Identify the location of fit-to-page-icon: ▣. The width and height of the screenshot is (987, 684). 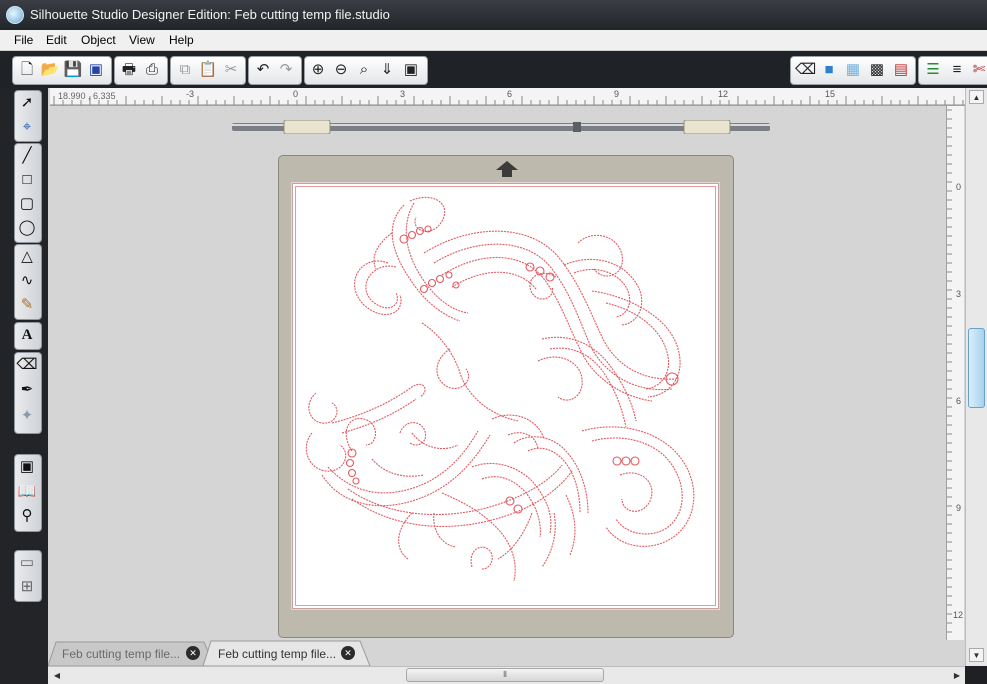
(411, 70).